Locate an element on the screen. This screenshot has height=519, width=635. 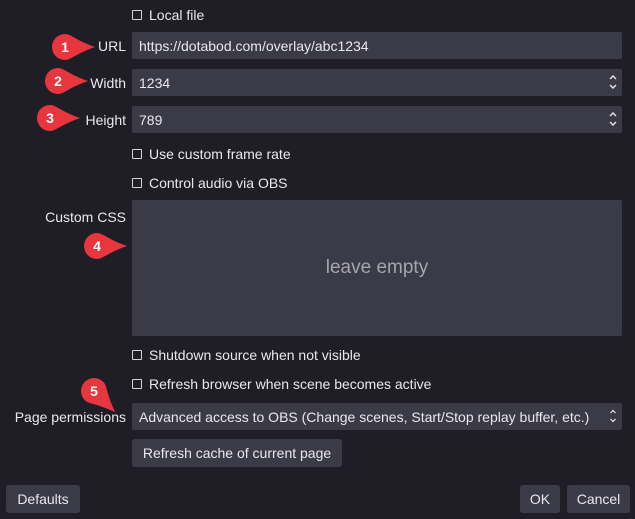
custom-css-label: Custom CSS is located at coordinates (85, 217).